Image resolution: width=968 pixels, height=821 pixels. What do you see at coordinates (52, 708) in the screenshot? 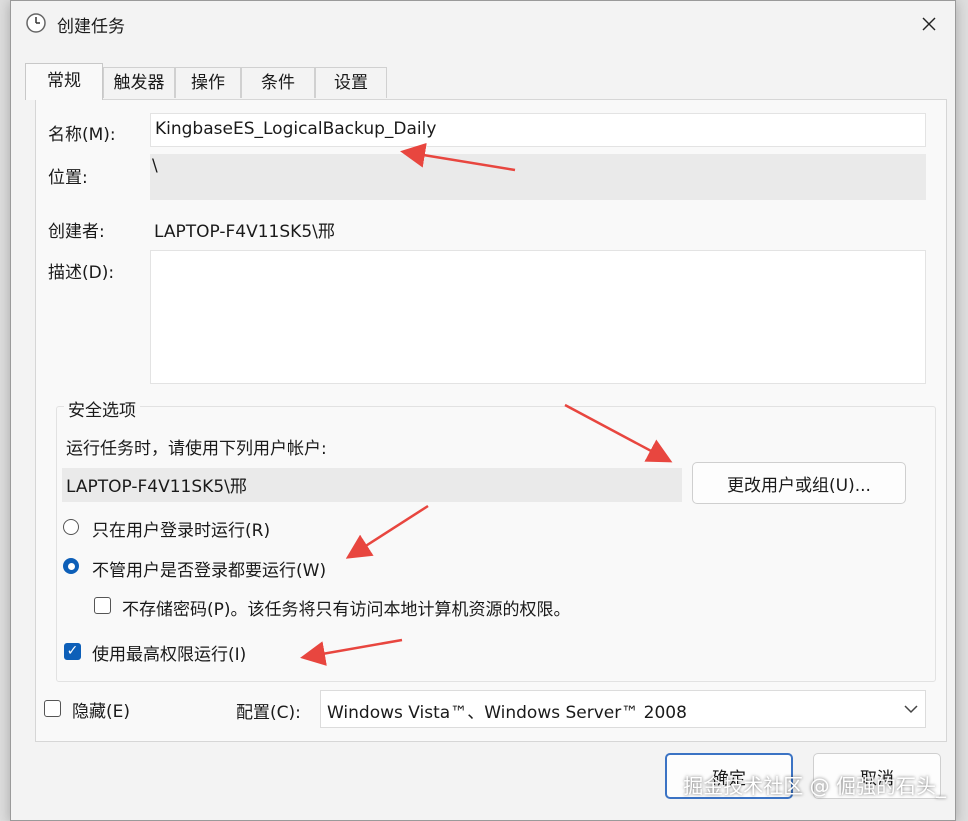
I see `hidden-checkbox` at bounding box center [52, 708].